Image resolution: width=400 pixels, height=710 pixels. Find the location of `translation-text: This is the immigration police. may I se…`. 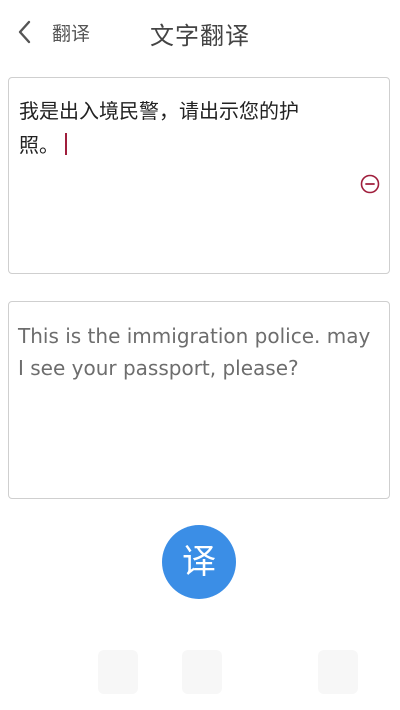

translation-text: This is the immigration police. may I se… is located at coordinates (194, 352).